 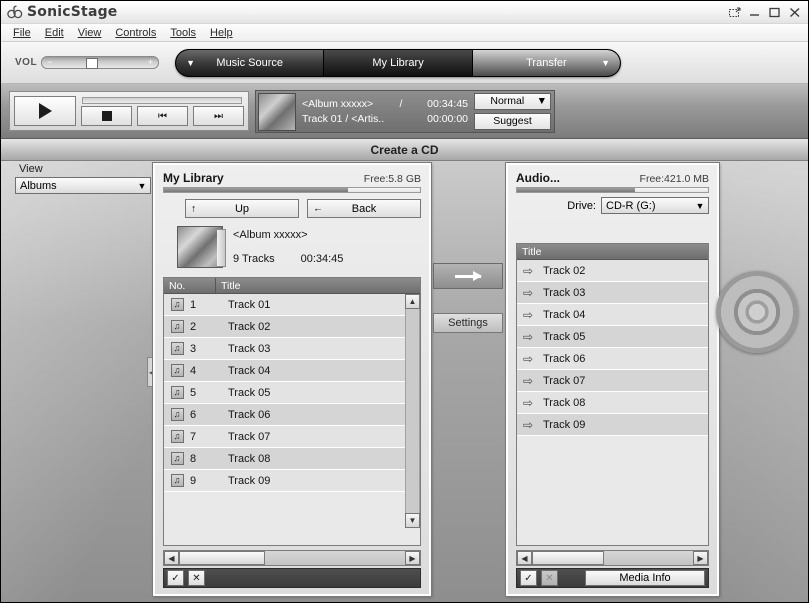 I want to click on row-title: Track 04, so click(x=249, y=370).